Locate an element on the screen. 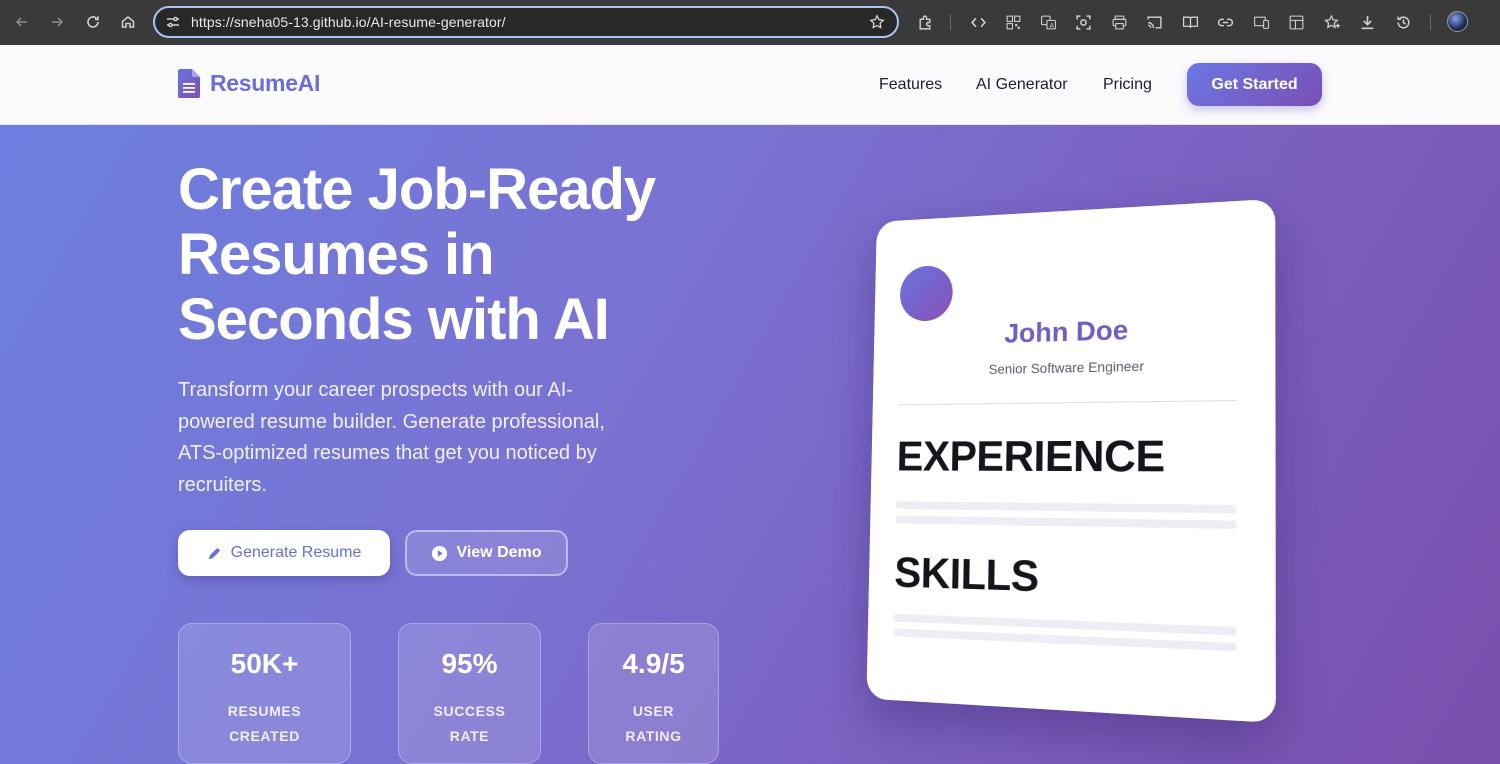 This screenshot has height=764, width=1500. cast-icon is located at coordinates (1154, 22).